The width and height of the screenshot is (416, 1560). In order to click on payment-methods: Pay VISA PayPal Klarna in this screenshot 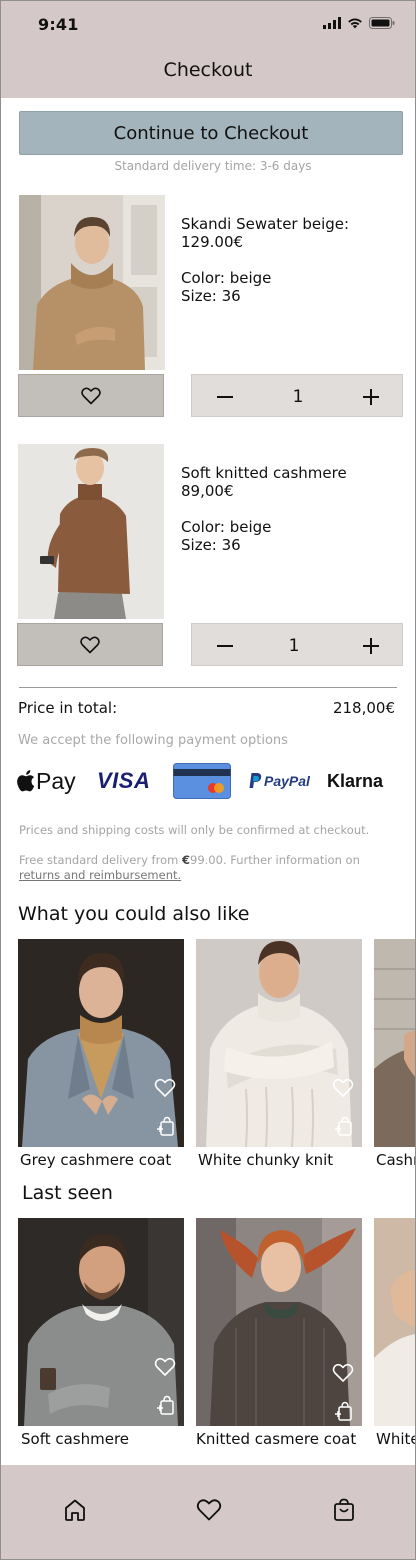, I will do `click(209, 781)`.